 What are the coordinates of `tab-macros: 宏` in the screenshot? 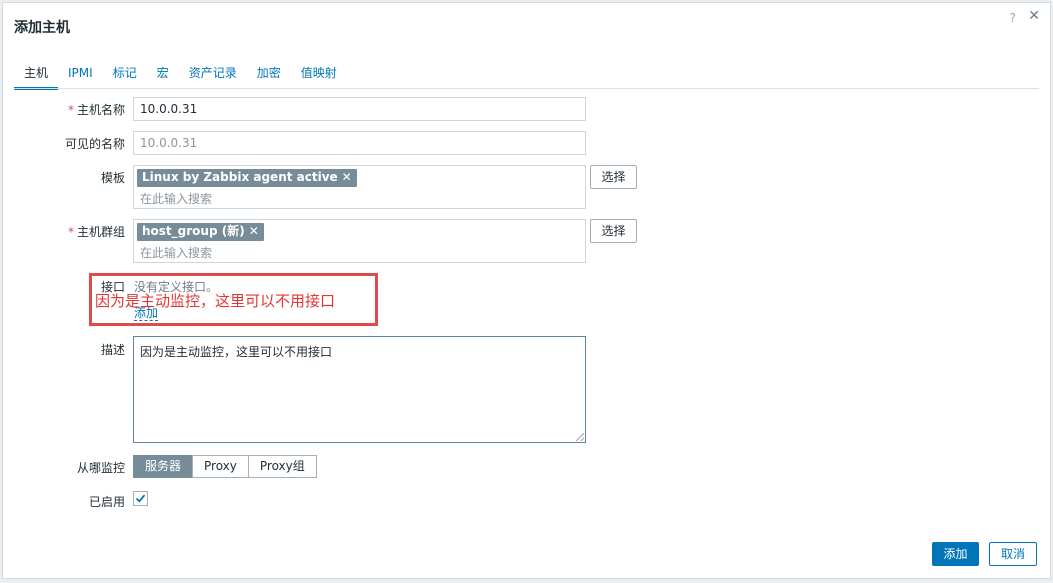 It's located at (163, 75).